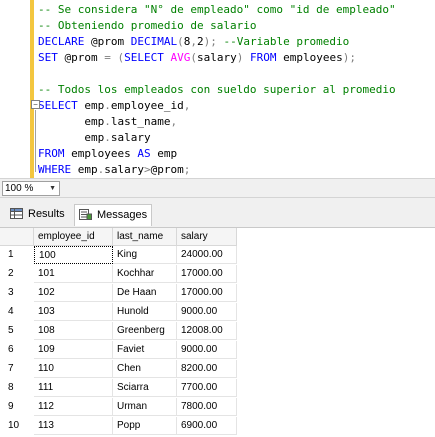 Image resolution: width=435 pixels, height=437 pixels. What do you see at coordinates (73, 255) in the screenshot?
I see `cell-employee-id: 100` at bounding box center [73, 255].